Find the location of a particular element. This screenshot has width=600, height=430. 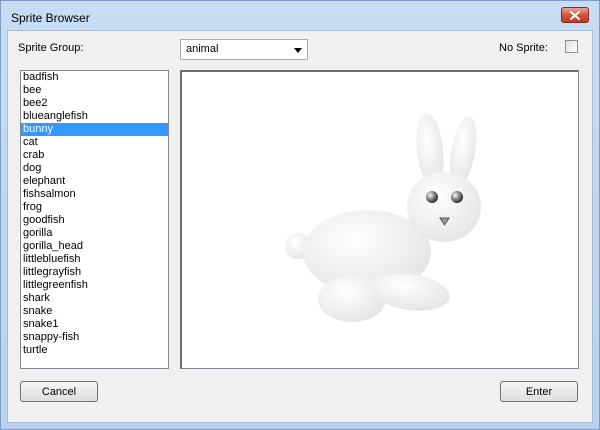

window-title: Sprite Browser is located at coordinates (50, 18).